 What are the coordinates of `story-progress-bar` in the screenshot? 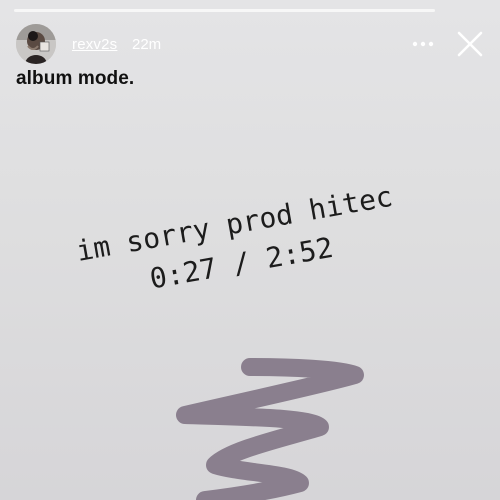 It's located at (224, 10).